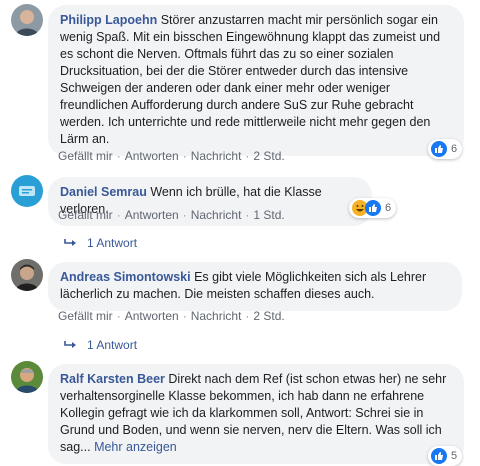 Image resolution: width=480 pixels, height=466 pixels. Describe the element at coordinates (108, 20) in the screenshot. I see `comment-author: Philipp Lapoehn` at that location.